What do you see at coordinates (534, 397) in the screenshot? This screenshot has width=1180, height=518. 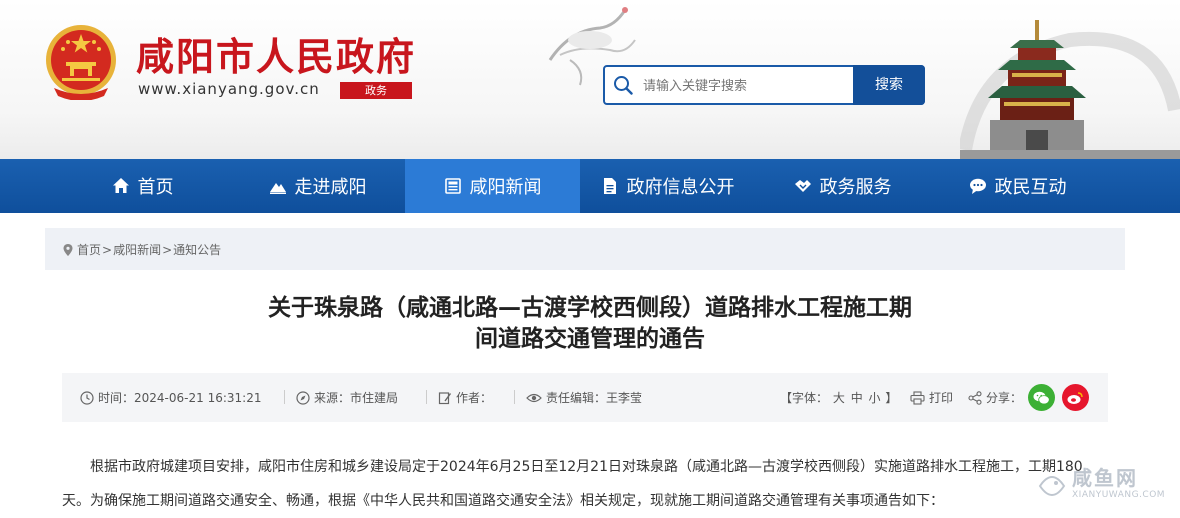 I see `eye-icon` at bounding box center [534, 397].